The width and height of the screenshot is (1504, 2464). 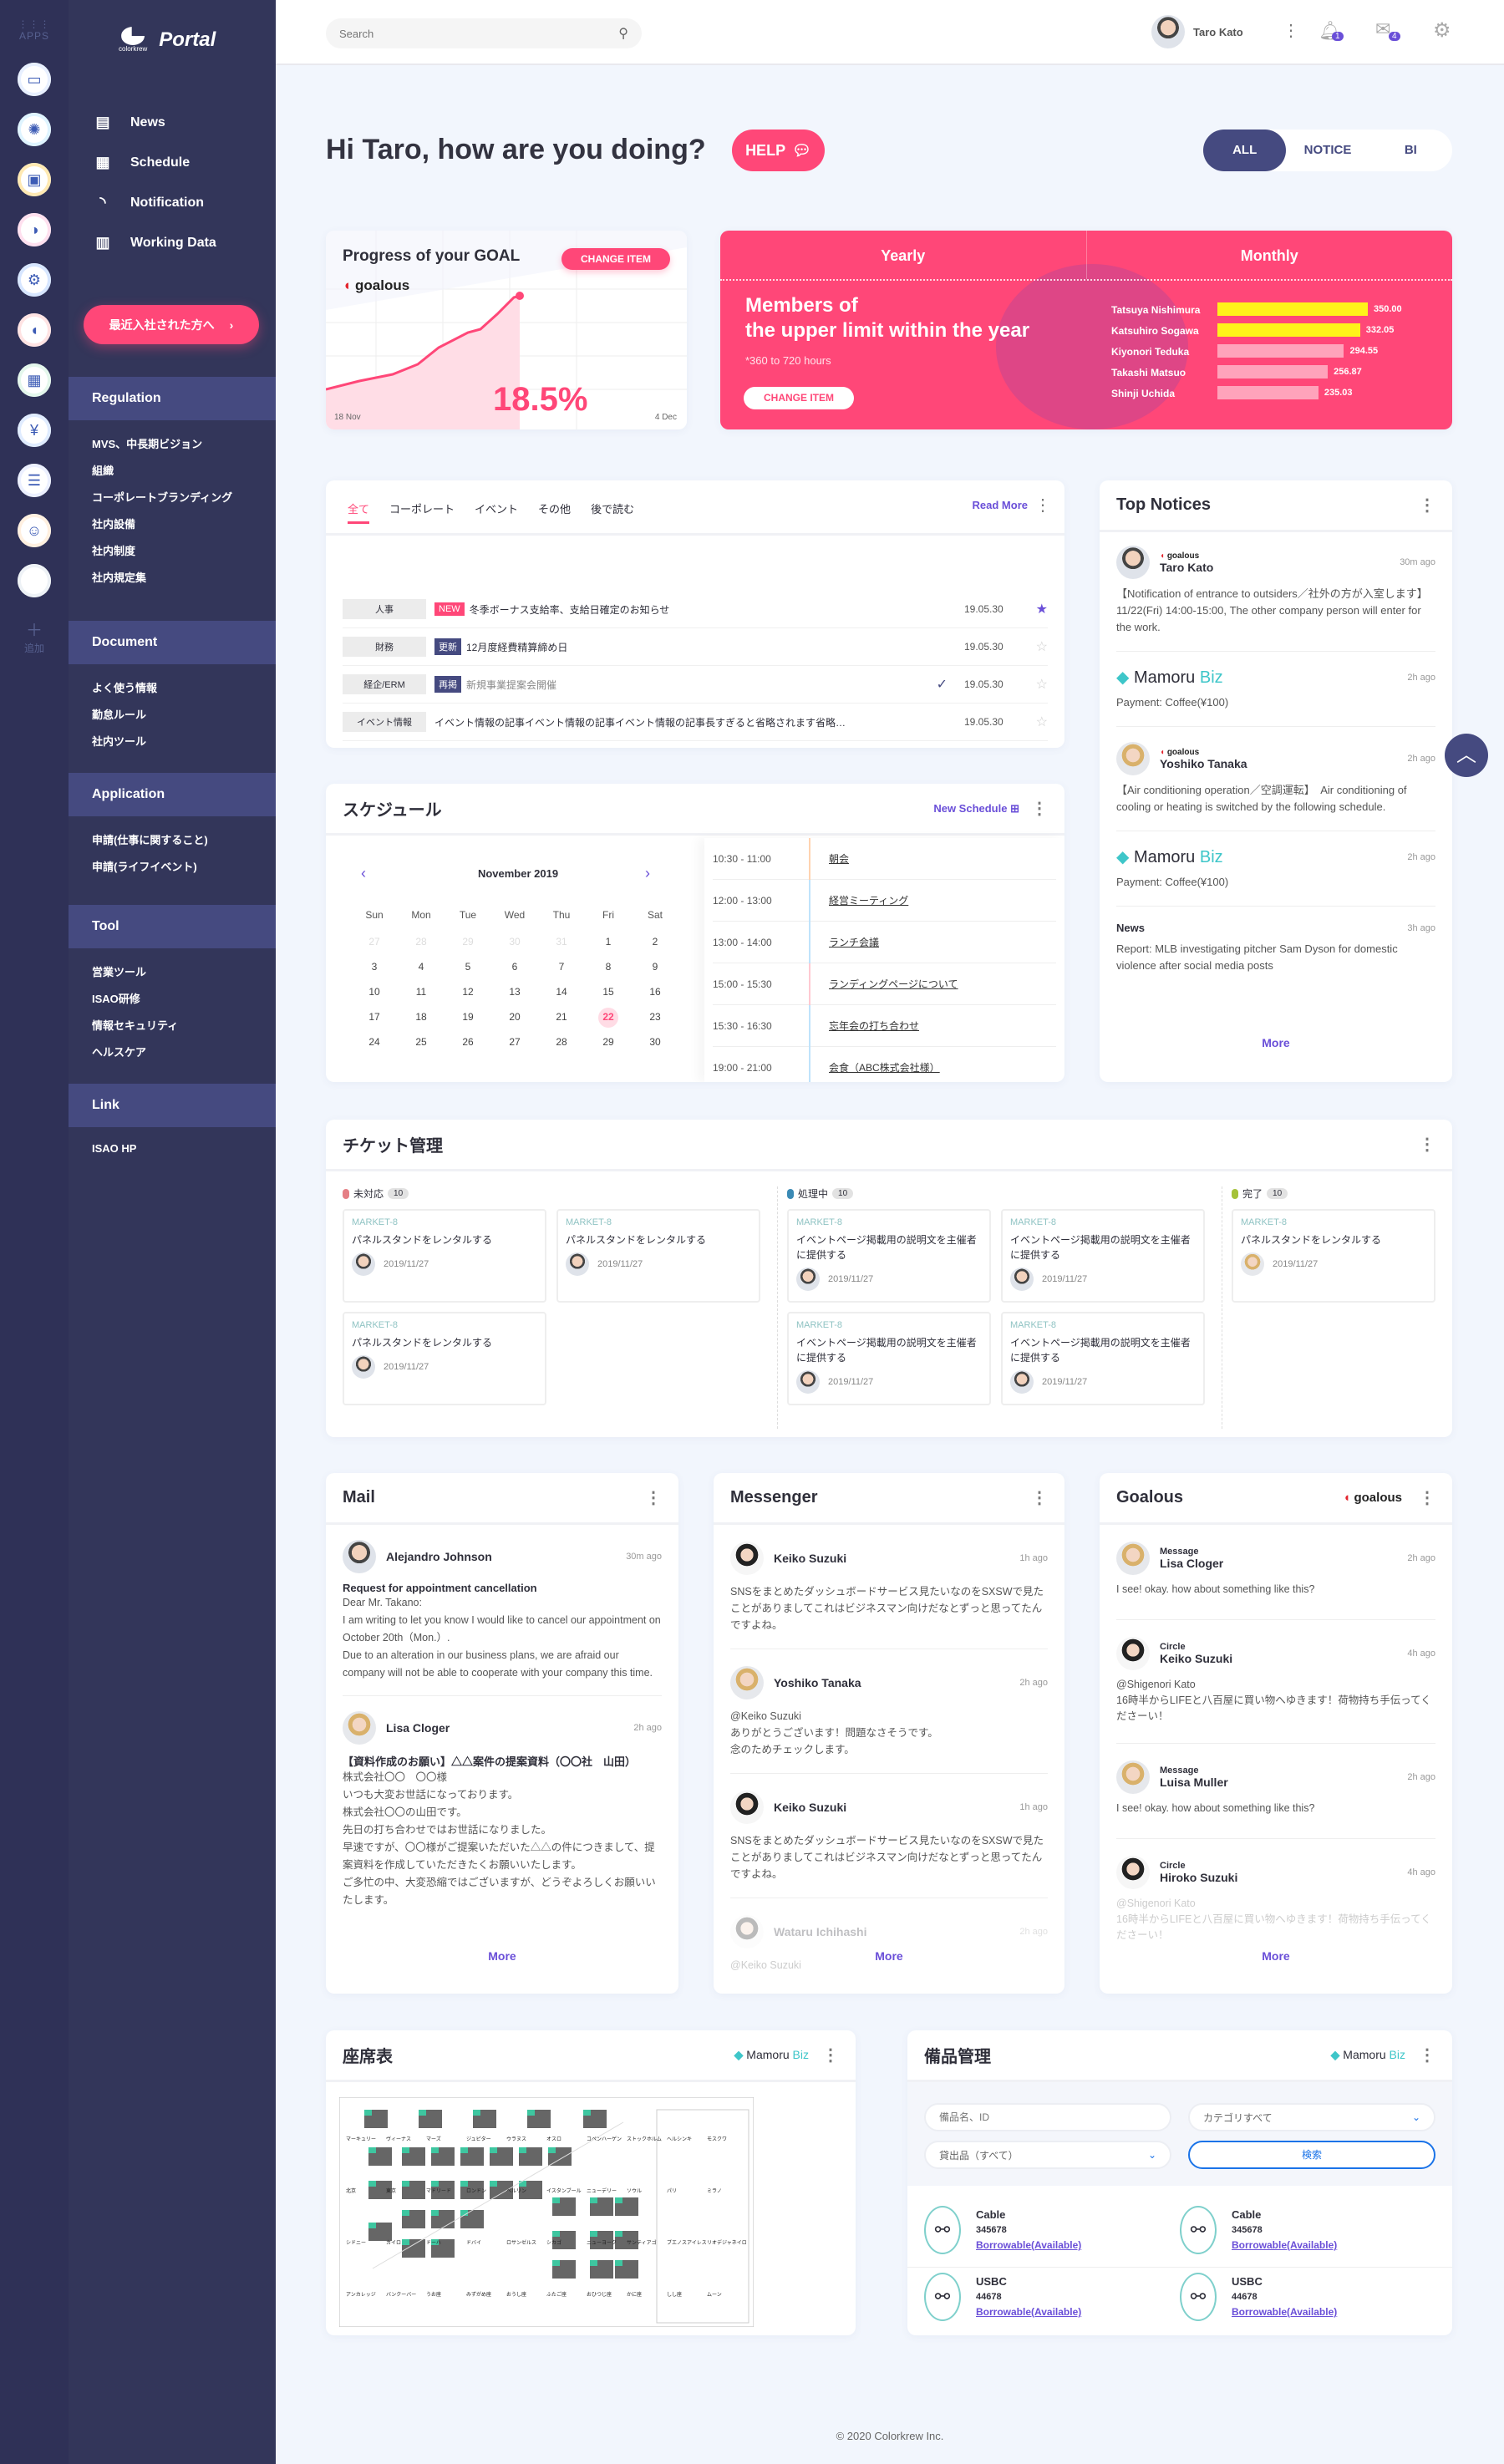 I want to click on section-link: Link, so click(x=173, y=1105).